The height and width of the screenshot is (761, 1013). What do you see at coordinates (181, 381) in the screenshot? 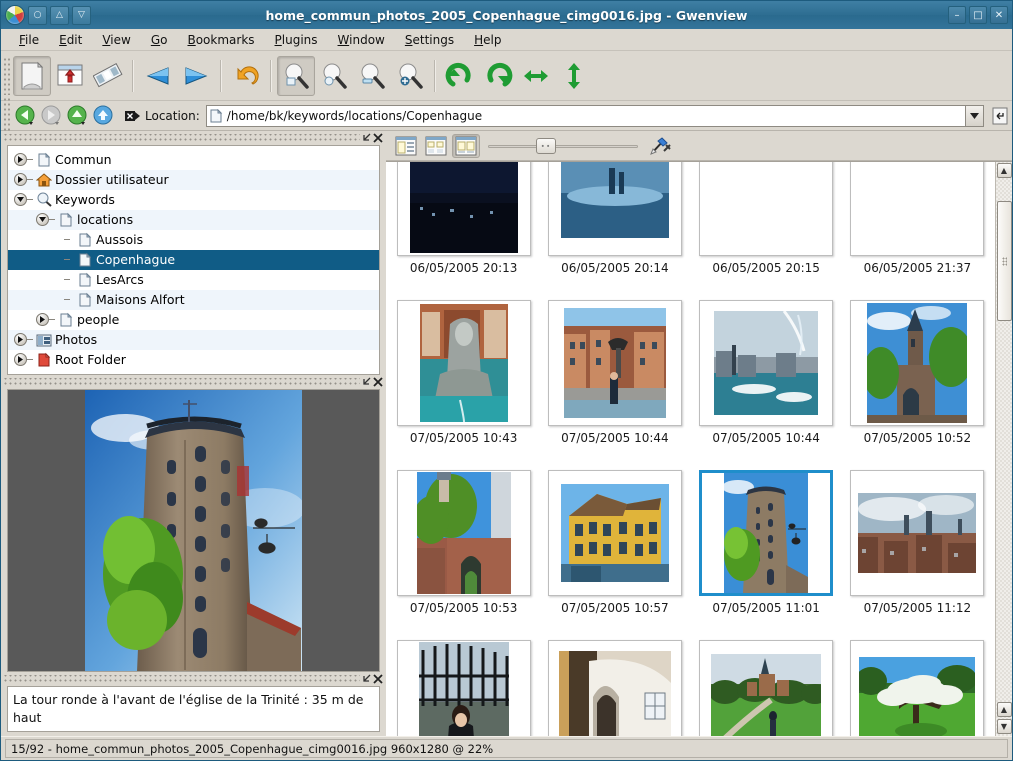
I see `preview-panel-grip` at bounding box center [181, 381].